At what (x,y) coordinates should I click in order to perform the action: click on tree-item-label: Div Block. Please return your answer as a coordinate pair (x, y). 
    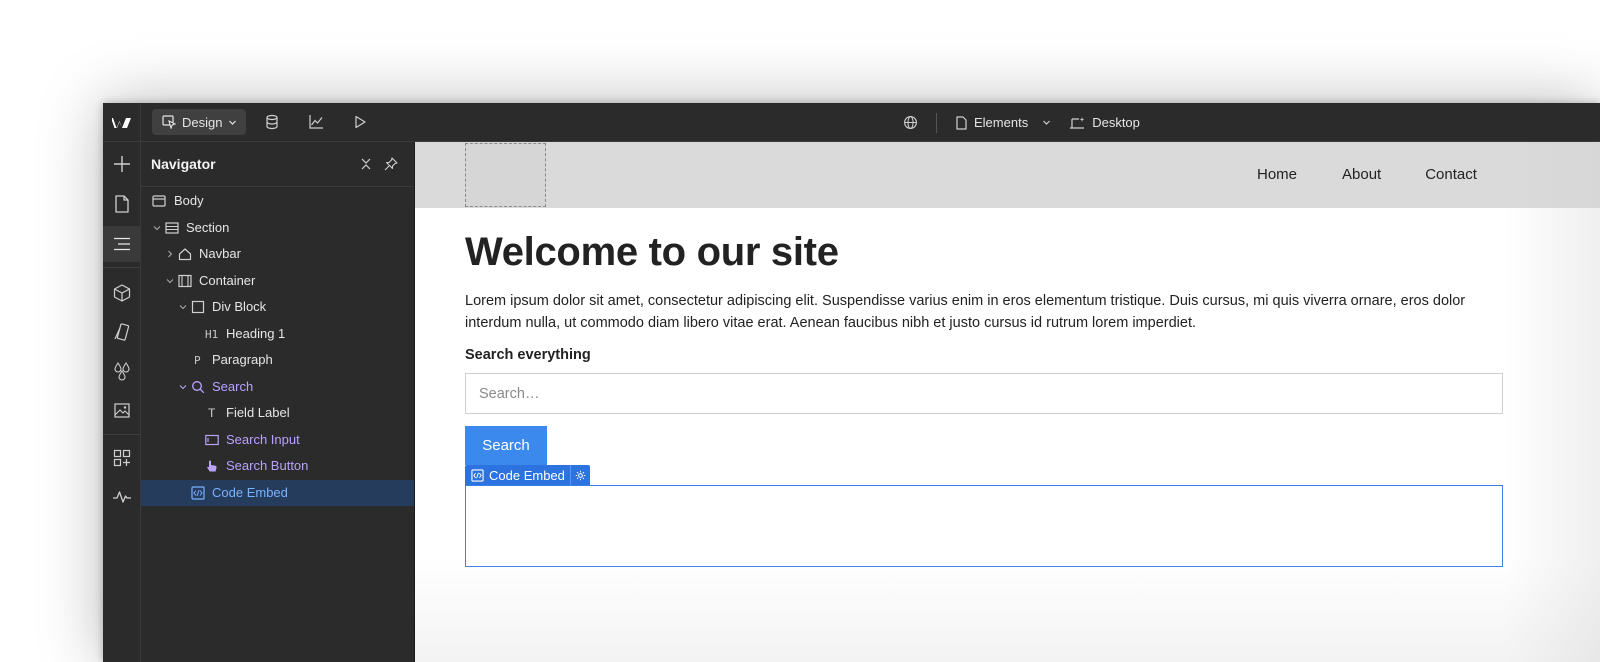
    Looking at the image, I should click on (239, 306).